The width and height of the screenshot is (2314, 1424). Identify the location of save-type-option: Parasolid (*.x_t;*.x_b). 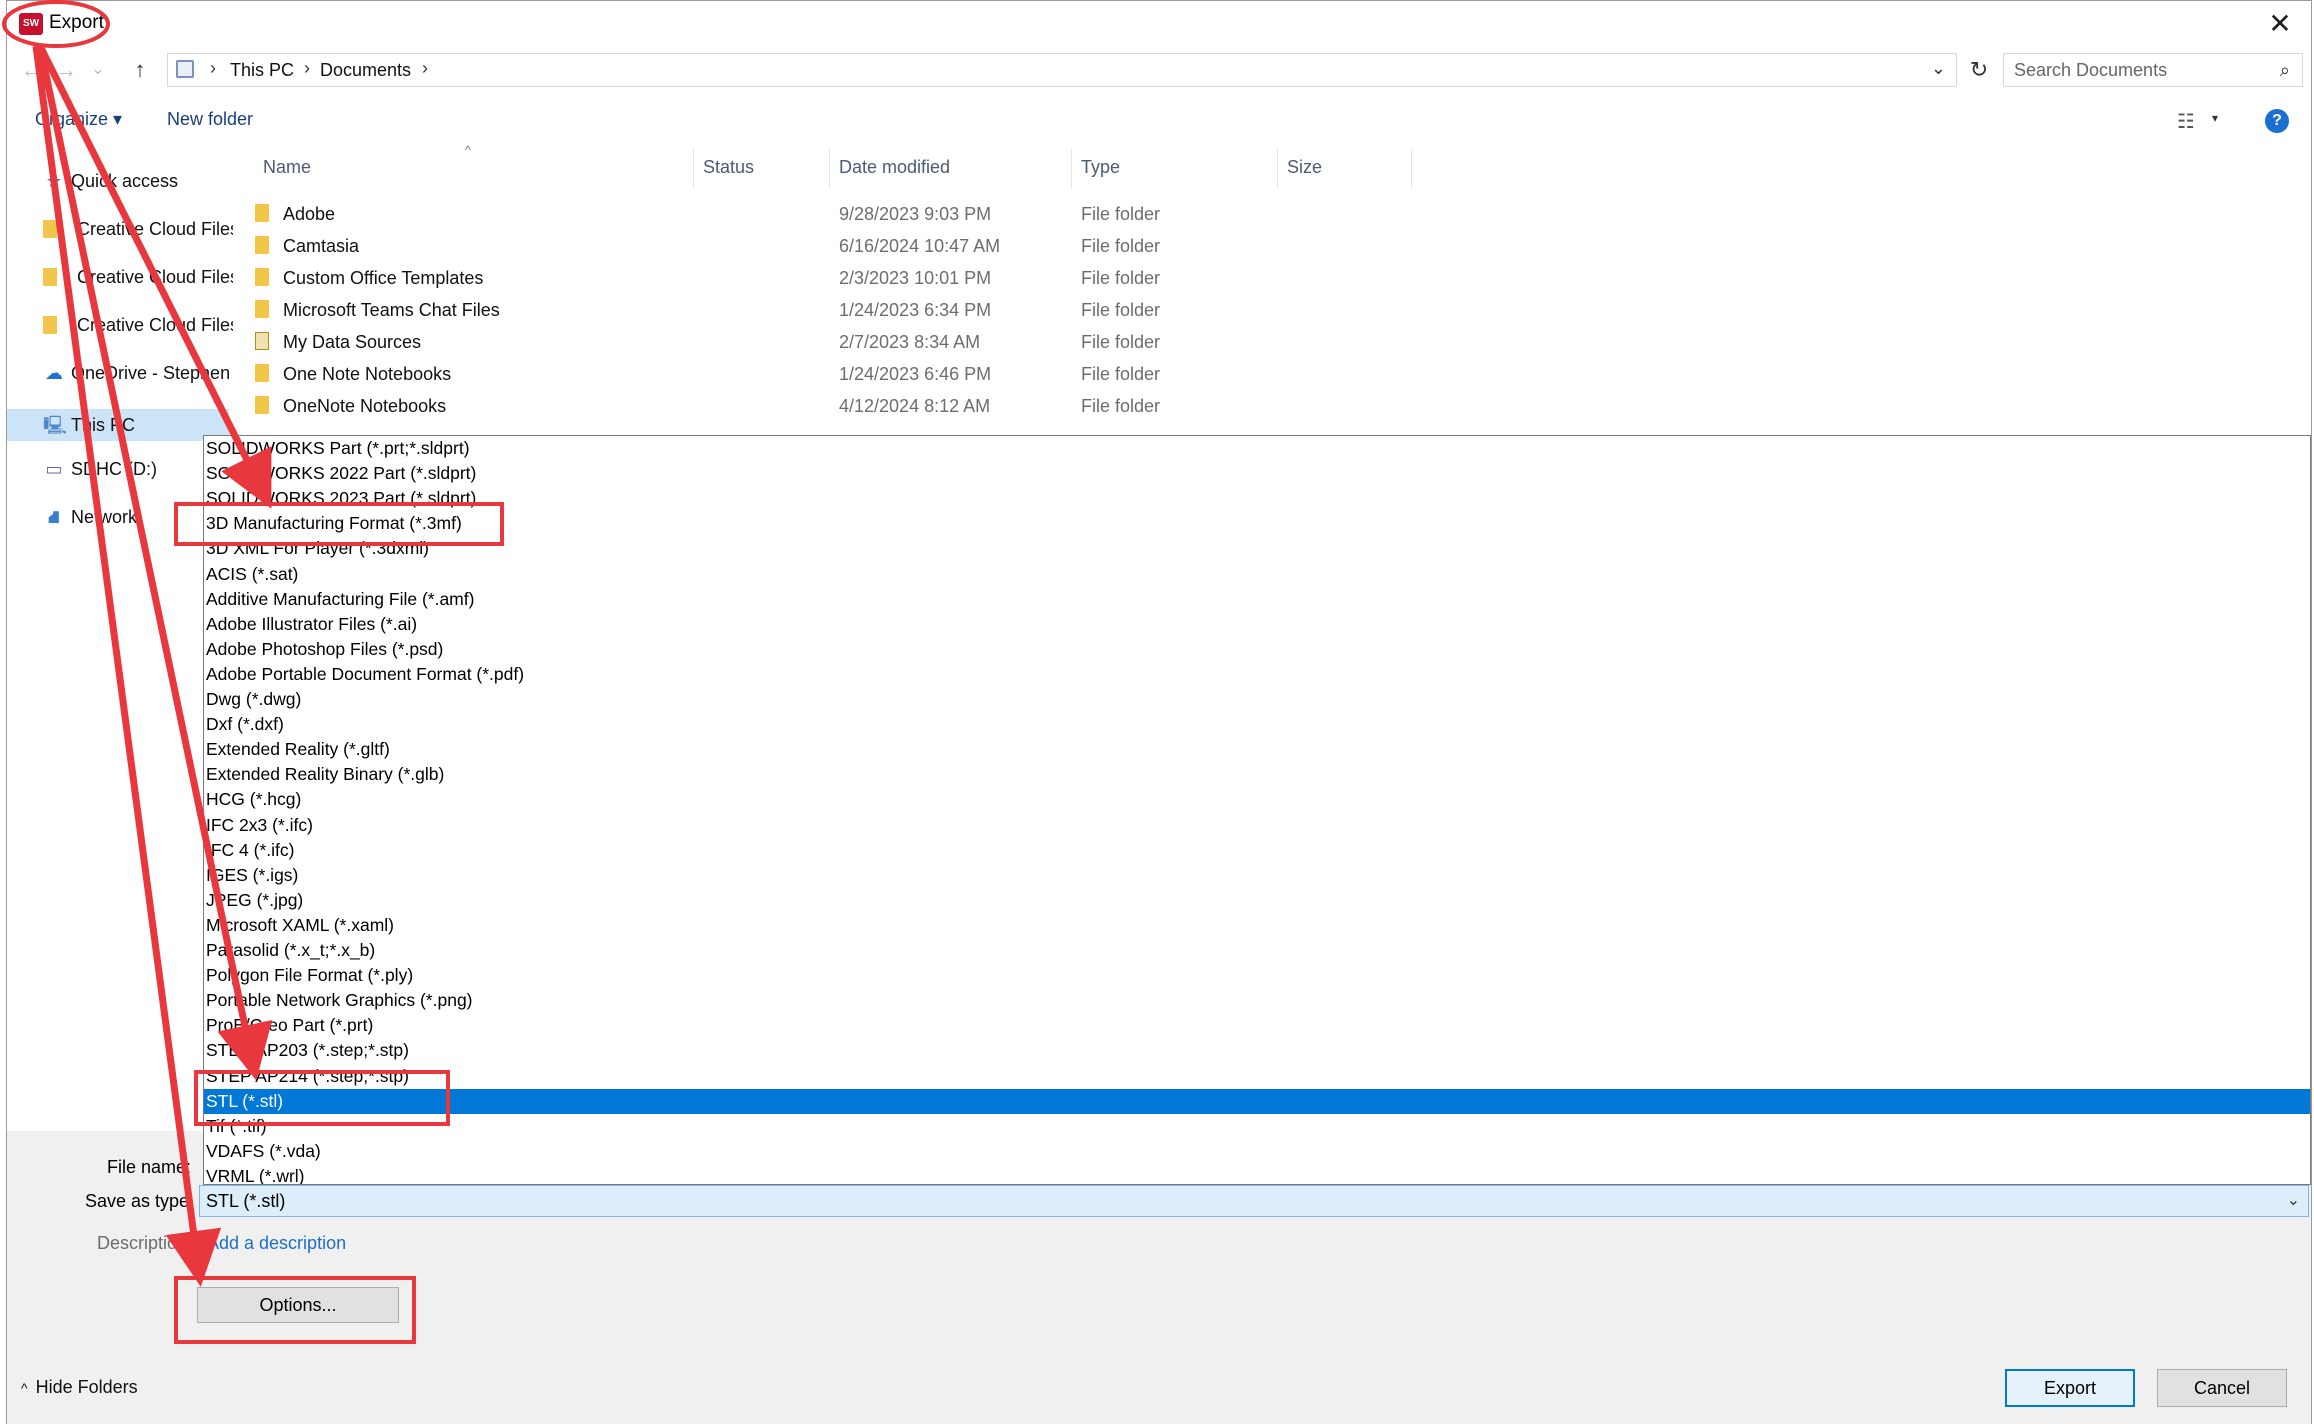
(1257, 950).